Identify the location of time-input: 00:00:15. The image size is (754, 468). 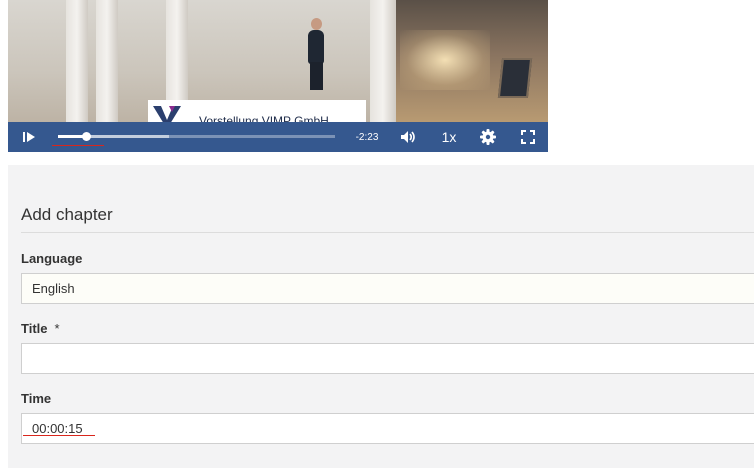
(387, 428).